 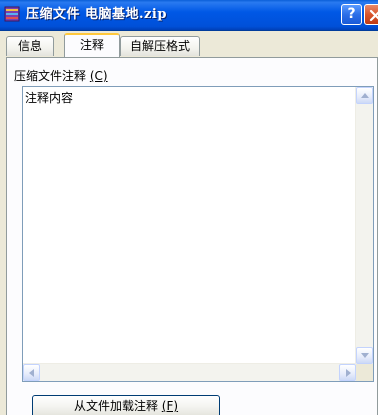 I want to click on arrow-up-icon, so click(x=365, y=95).